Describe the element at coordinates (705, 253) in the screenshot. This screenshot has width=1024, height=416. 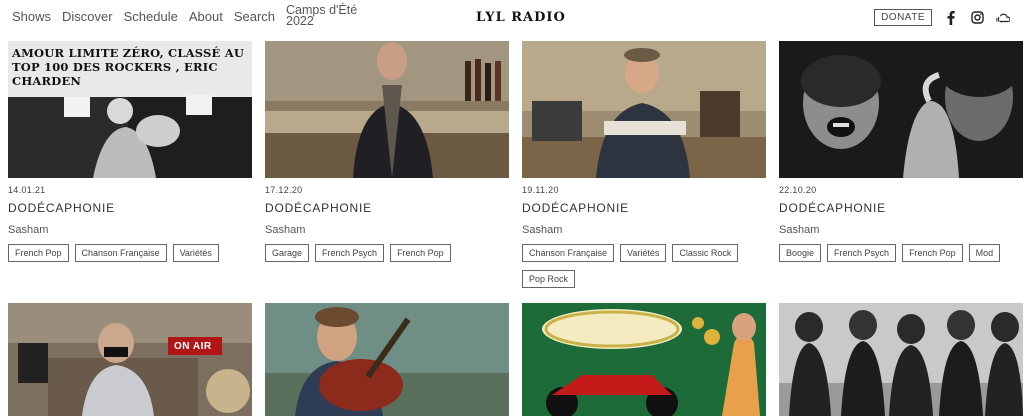
I see `tag: Classic Rock` at that location.